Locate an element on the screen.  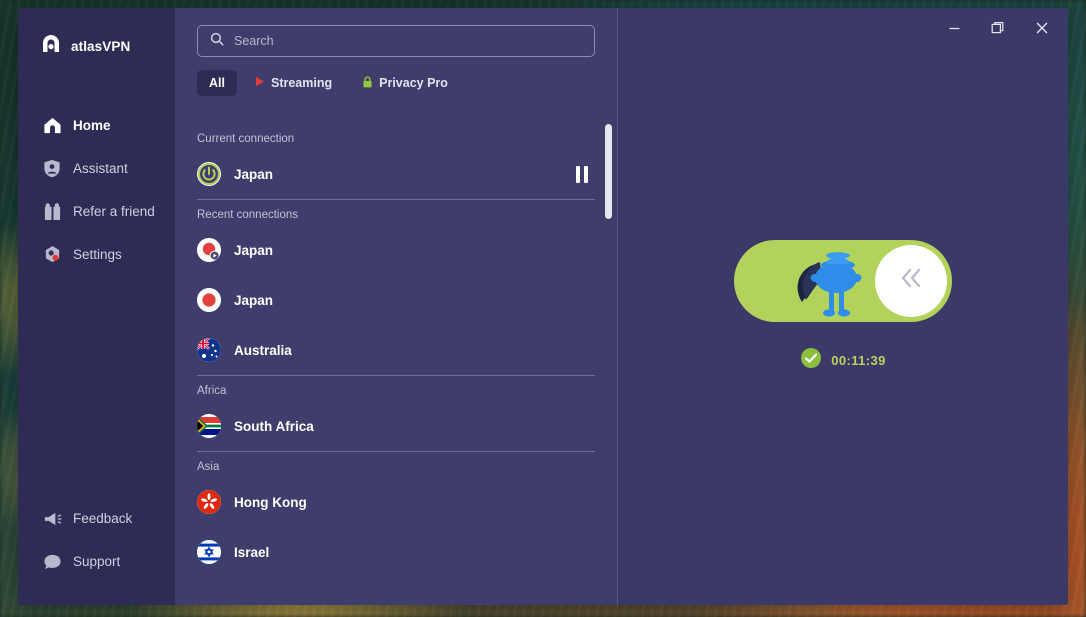
sidebar-item-feedback: Feedback is located at coordinates (96, 518).